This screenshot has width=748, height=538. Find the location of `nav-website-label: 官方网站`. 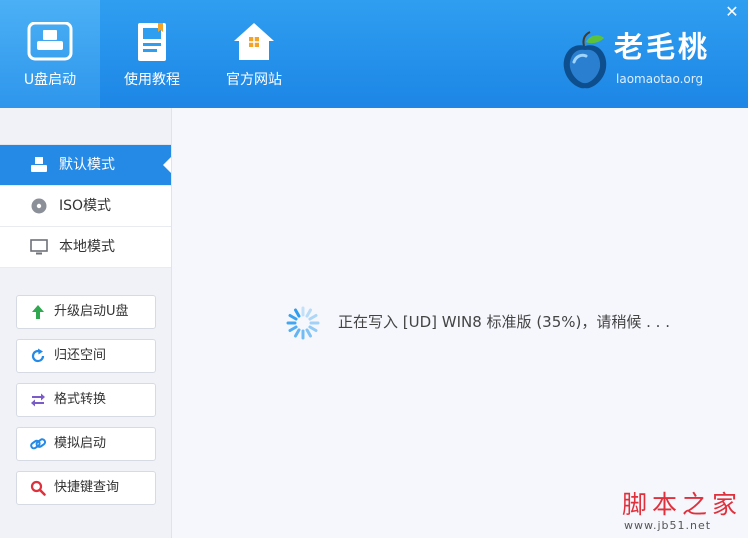

nav-website-label: 官方网站 is located at coordinates (254, 80).